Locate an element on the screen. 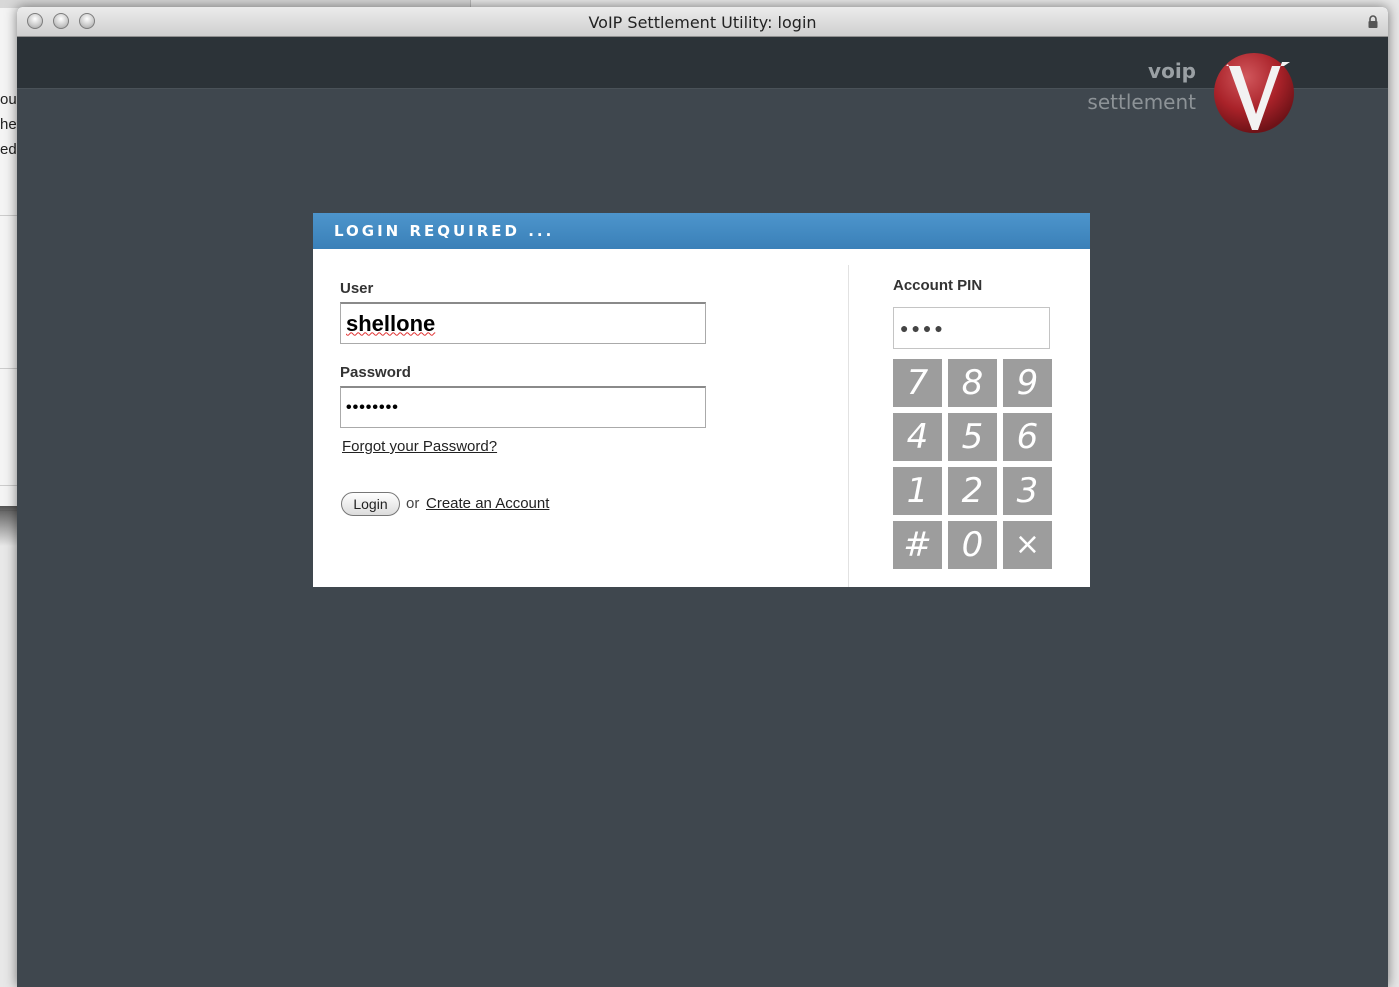 This screenshot has width=1399, height=987. keypad-key-2: 2 is located at coordinates (972, 491).